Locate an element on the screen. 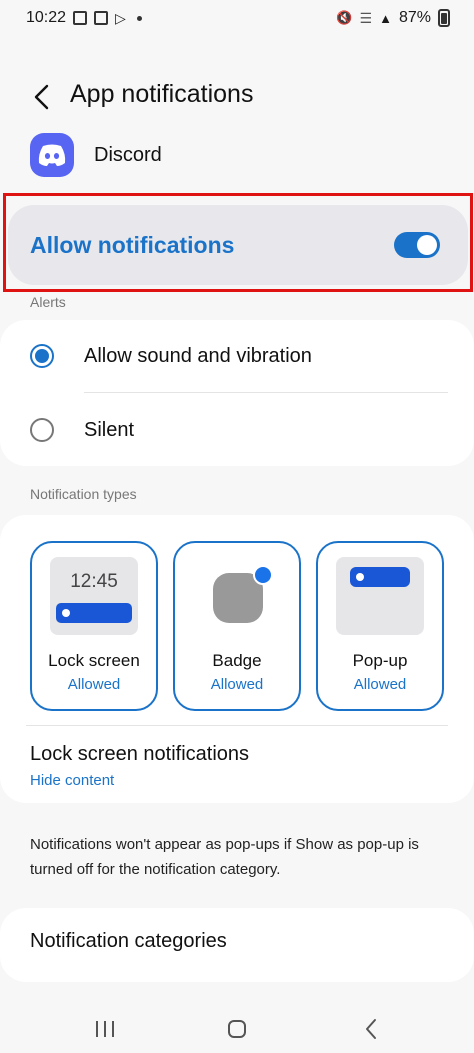 The image size is (474, 1053). tile-name: Pop-up is located at coordinates (380, 660).